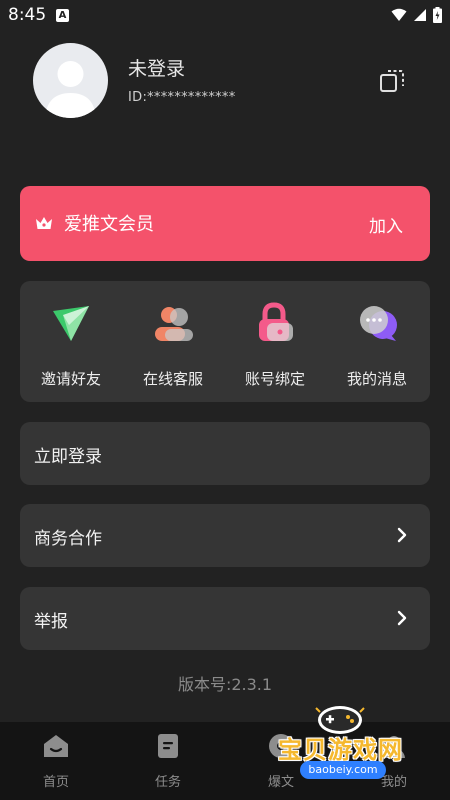 The image size is (450, 800). What do you see at coordinates (274, 379) in the screenshot?
I see `quick-action-label: 账号绑定` at bounding box center [274, 379].